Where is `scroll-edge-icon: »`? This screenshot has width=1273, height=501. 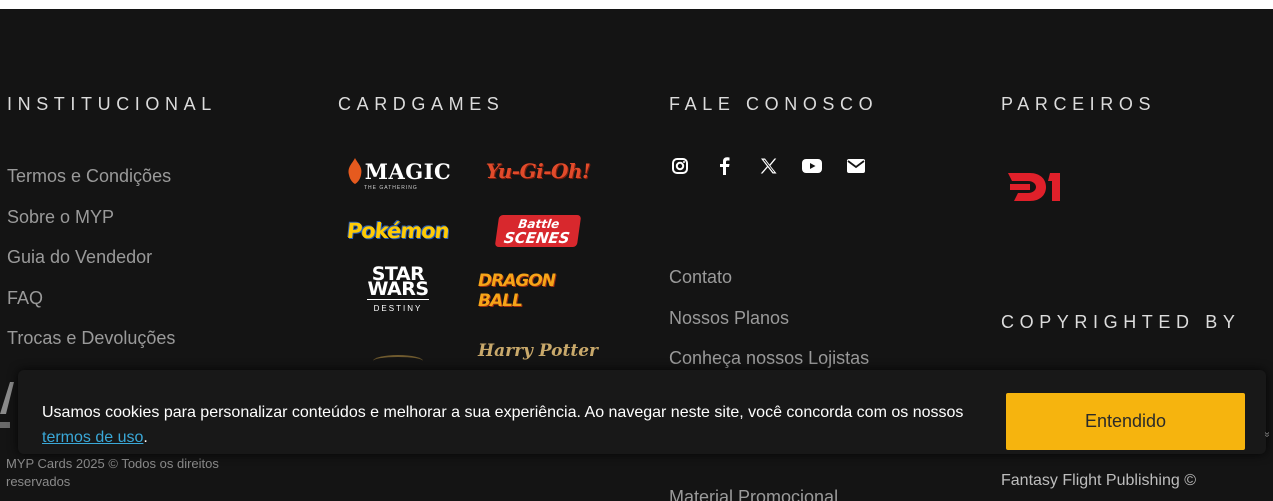 scroll-edge-icon: » is located at coordinates (1267, 434).